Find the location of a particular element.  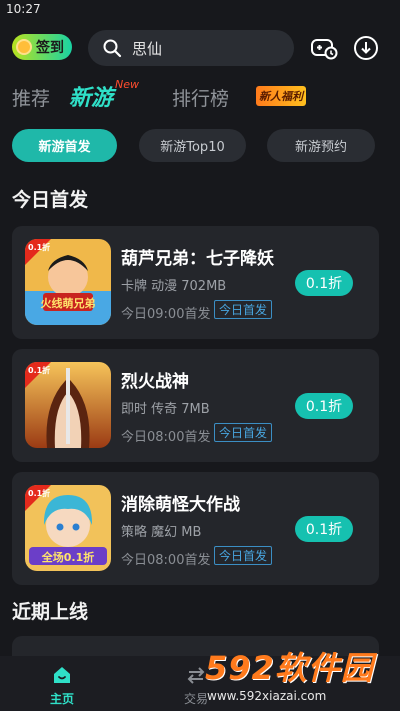

nav-trade: 交易 is located at coordinates (196, 683).